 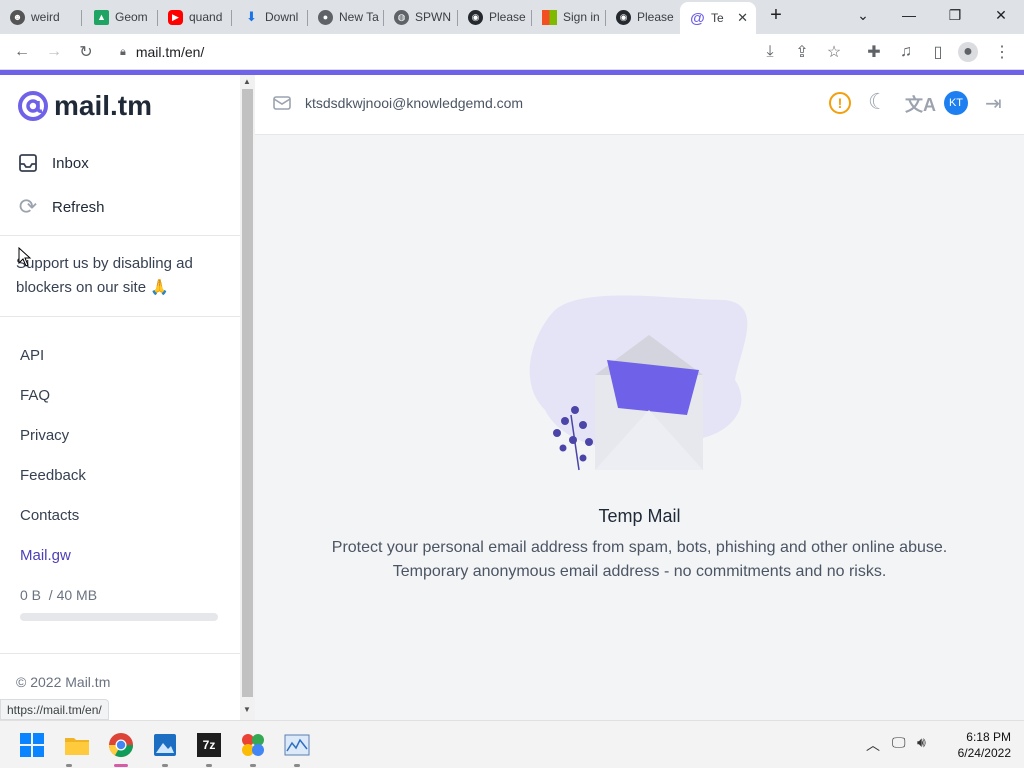 What do you see at coordinates (920, 104) in the screenshot?
I see `translate-icon: 文A` at bounding box center [920, 104].